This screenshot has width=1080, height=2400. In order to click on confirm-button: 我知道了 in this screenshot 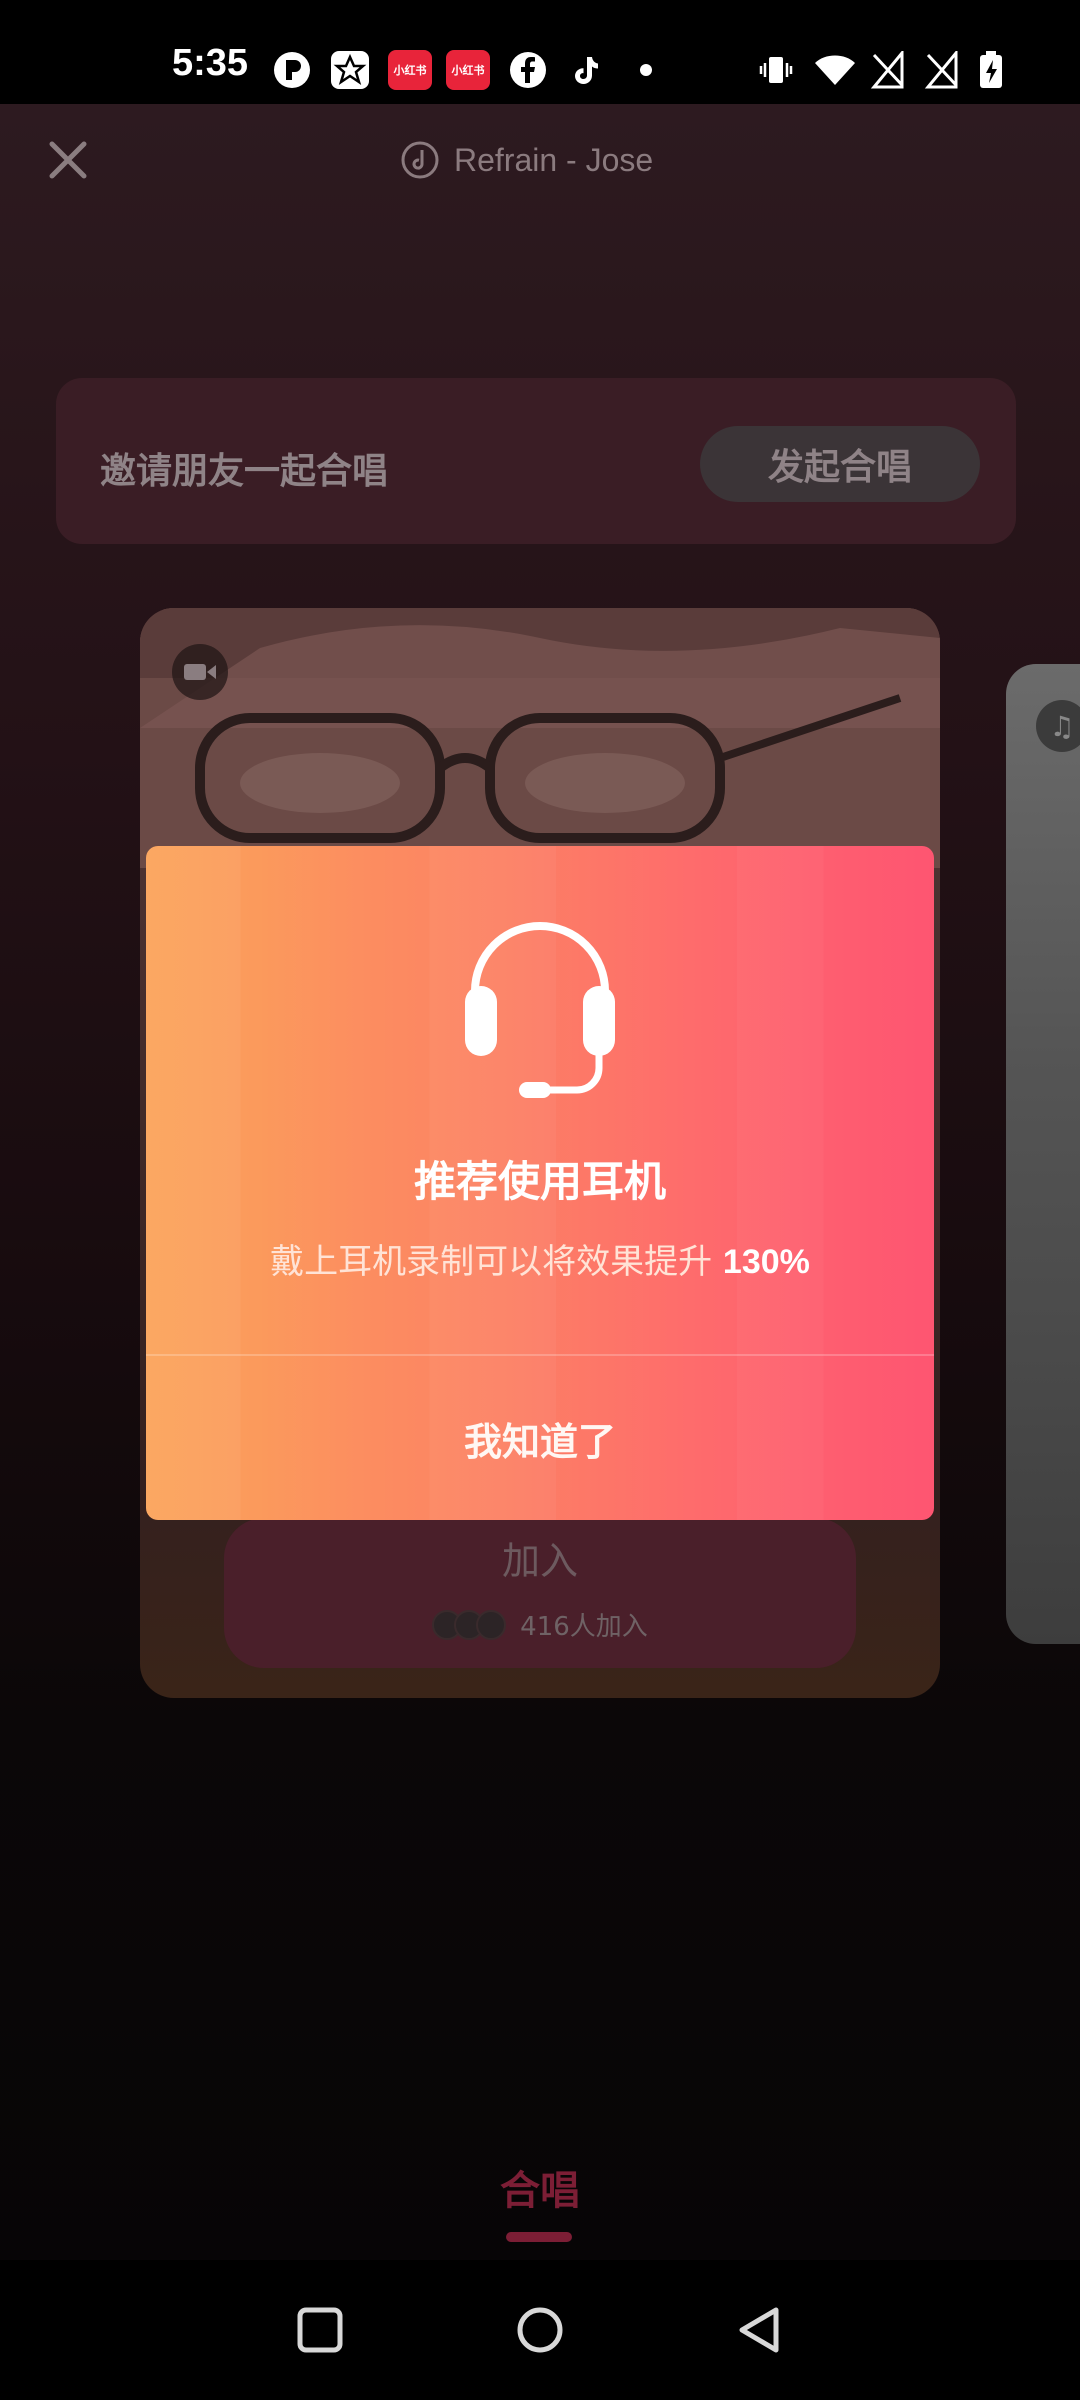, I will do `click(540, 1438)`.